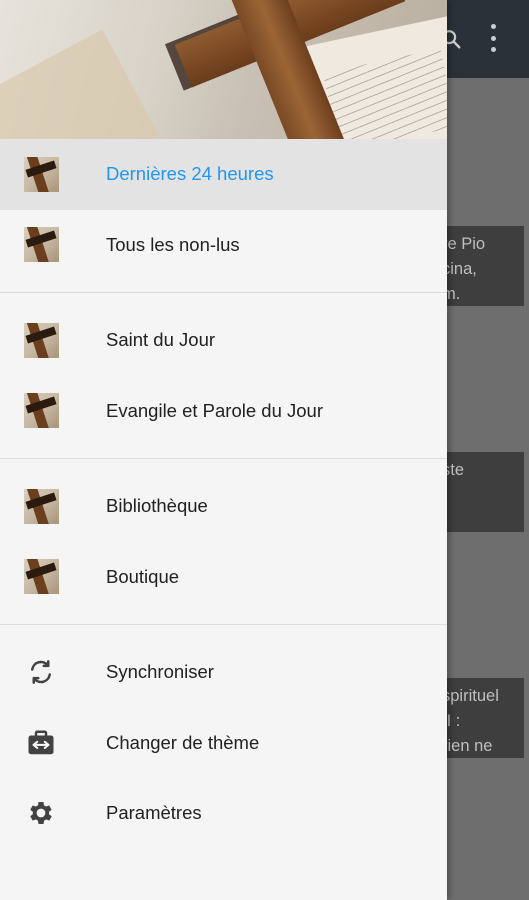  I want to click on sync-icon, so click(41, 672).